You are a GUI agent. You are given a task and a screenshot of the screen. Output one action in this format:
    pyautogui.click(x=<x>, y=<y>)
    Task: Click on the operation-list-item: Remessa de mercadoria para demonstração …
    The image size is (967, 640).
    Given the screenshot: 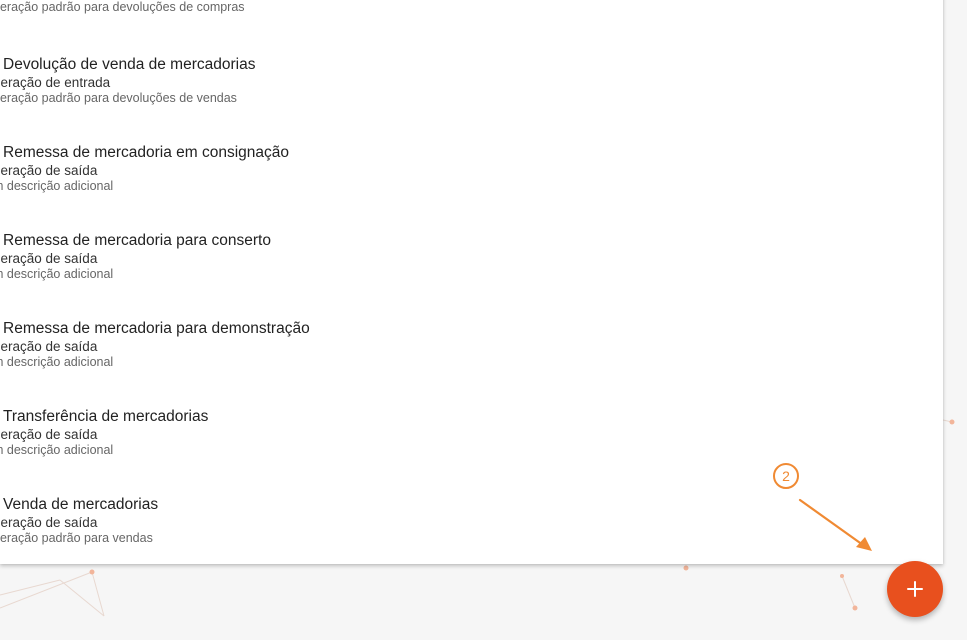 What is the action you would take?
    pyautogui.click(x=465, y=360)
    